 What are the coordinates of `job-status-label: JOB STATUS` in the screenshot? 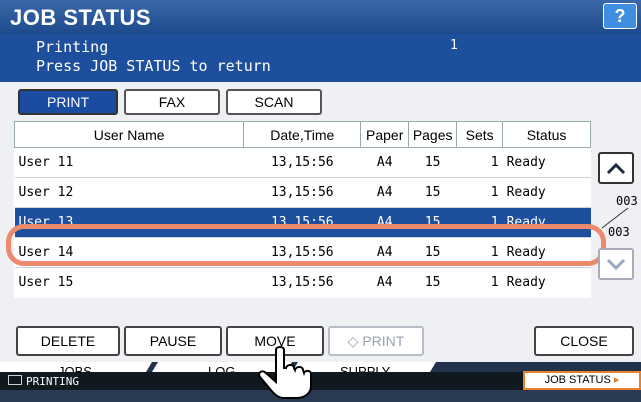 It's located at (577, 380).